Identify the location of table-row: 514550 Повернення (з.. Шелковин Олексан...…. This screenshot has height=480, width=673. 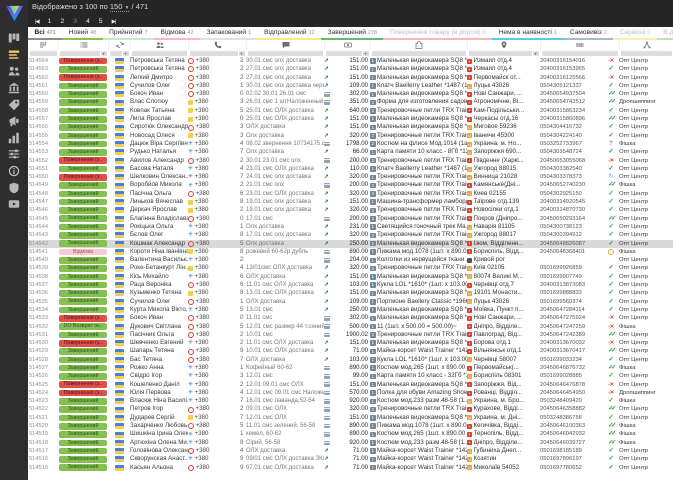
(350, 177).